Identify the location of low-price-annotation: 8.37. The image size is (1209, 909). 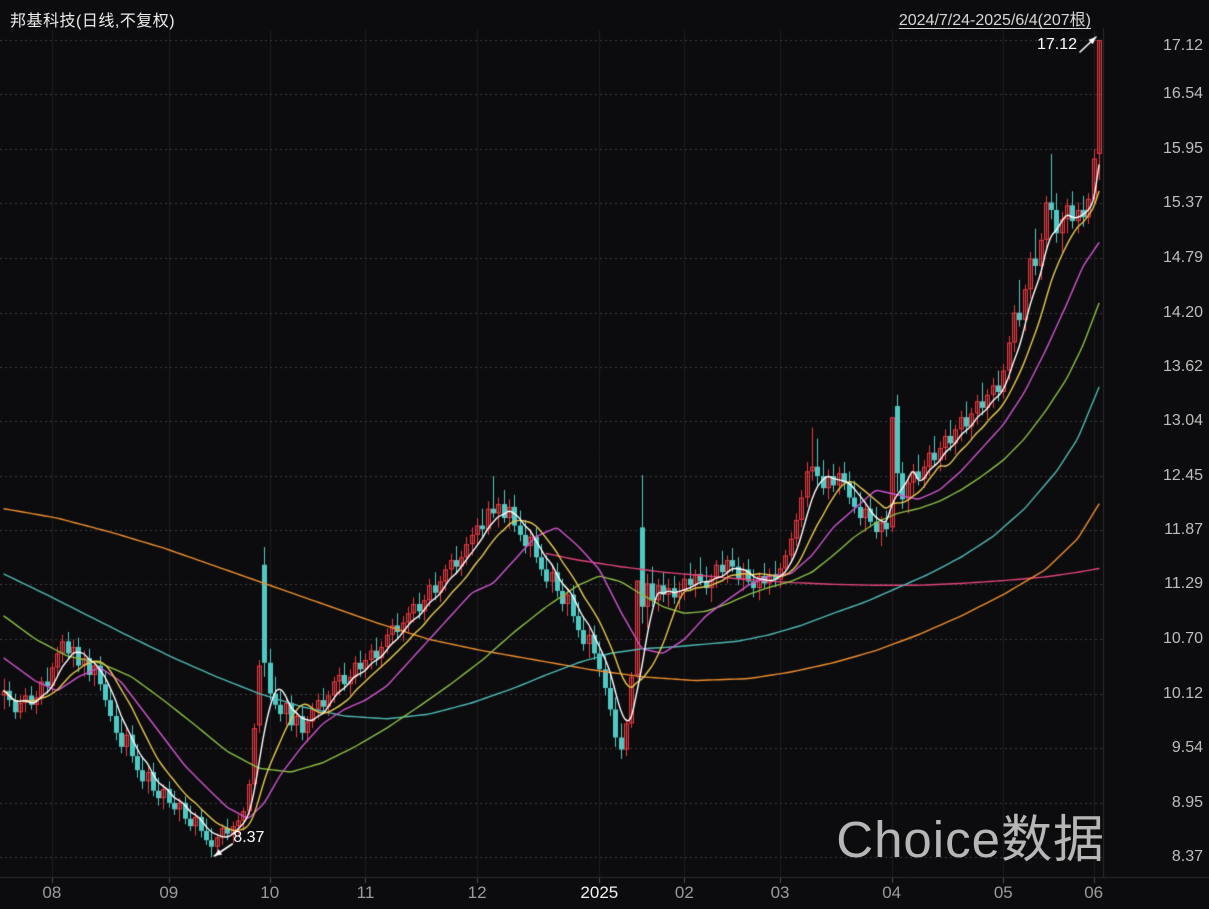
(249, 837).